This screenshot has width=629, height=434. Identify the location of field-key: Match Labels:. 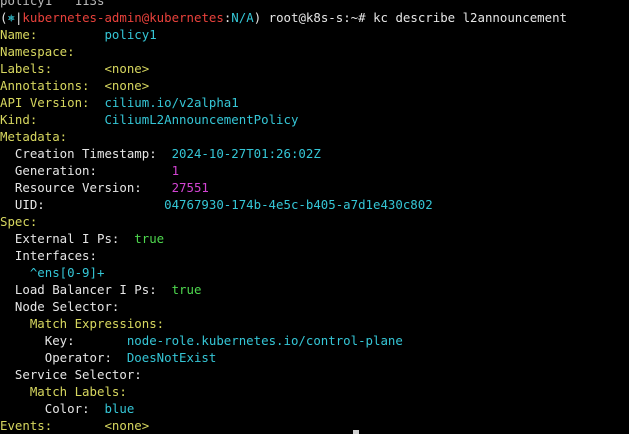
(78, 391).